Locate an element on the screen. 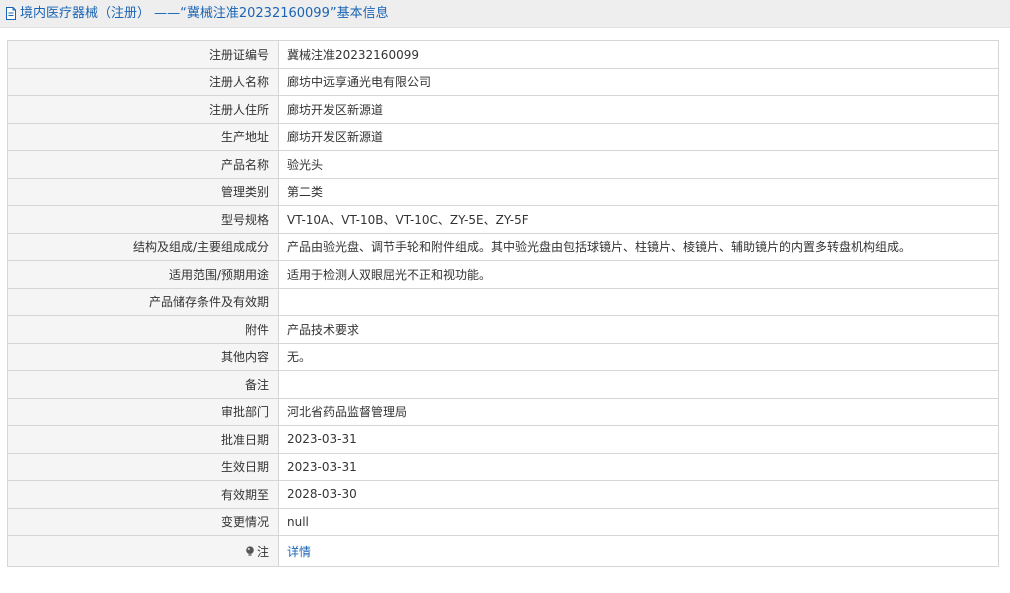 The height and width of the screenshot is (593, 1010). row-label: 有效期至 is located at coordinates (143, 494).